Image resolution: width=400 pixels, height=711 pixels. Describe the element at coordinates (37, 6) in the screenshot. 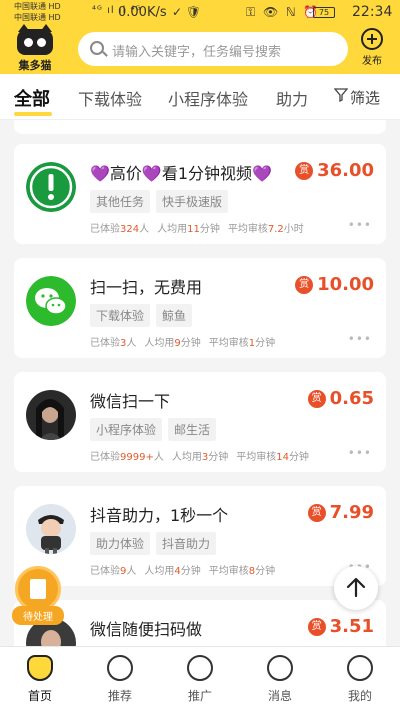

I see `carrier-label-1: 中国联通 HD` at that location.